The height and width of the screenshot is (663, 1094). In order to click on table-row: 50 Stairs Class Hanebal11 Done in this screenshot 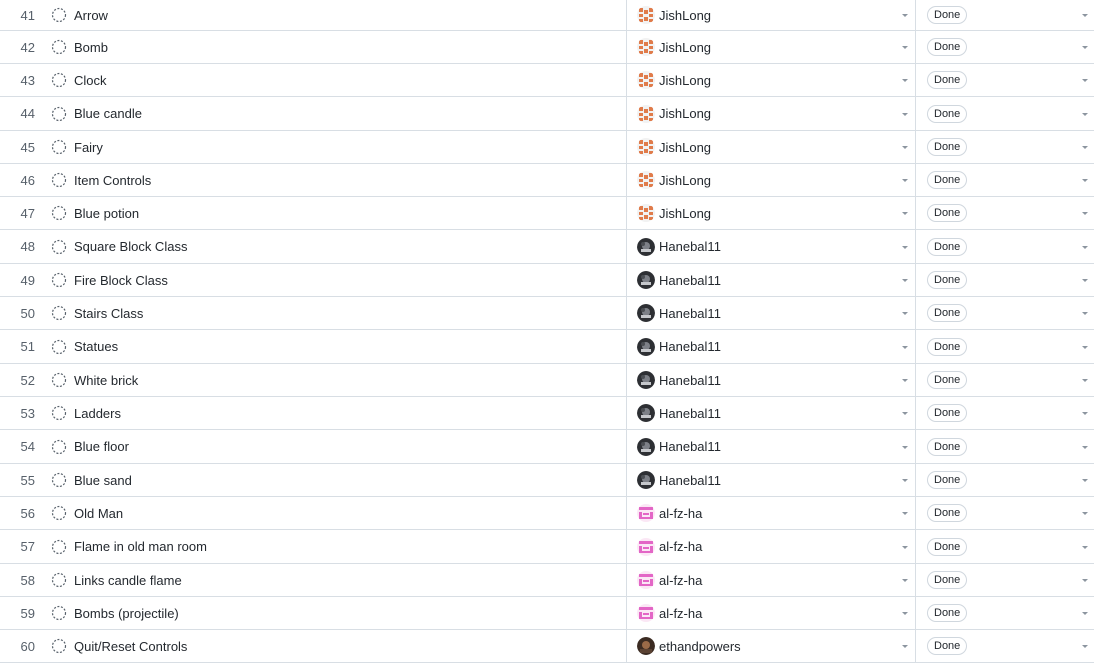, I will do `click(547, 313)`.